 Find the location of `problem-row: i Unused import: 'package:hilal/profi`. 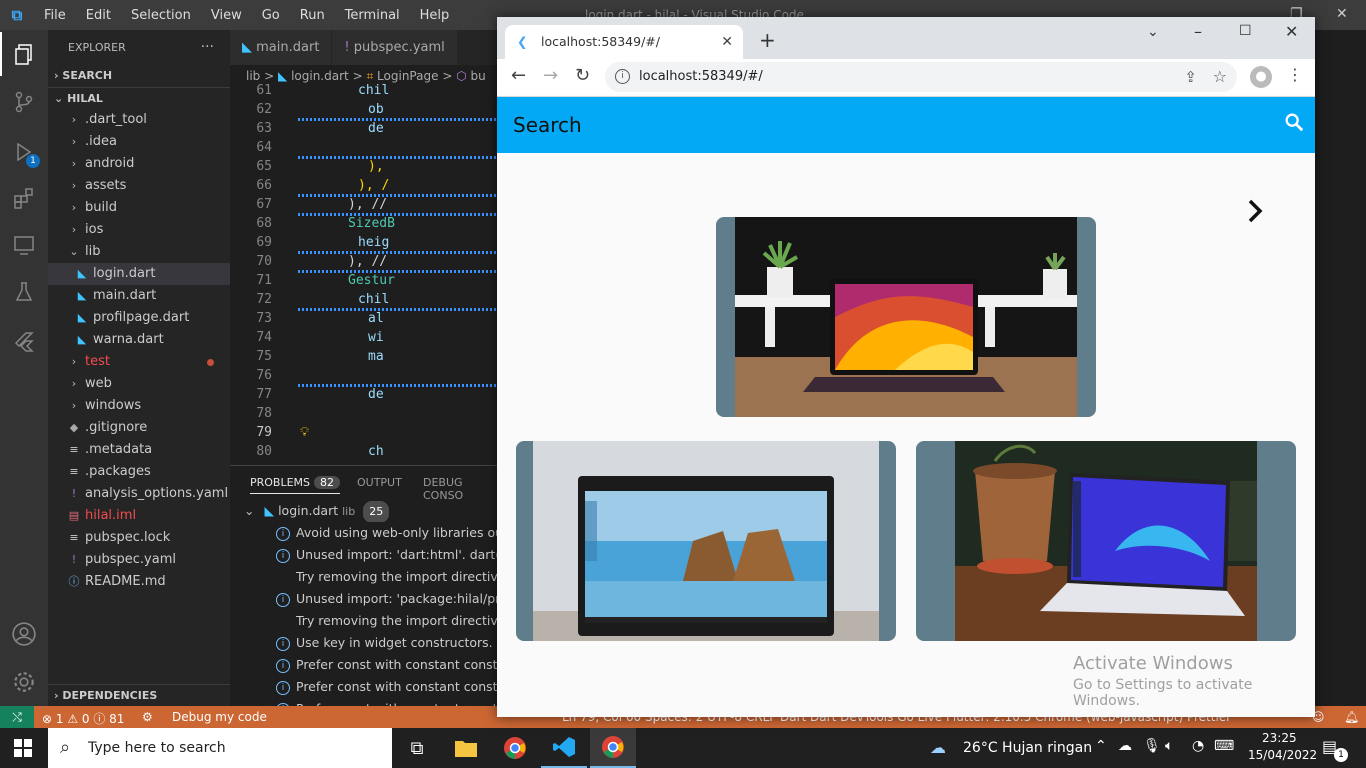

problem-row: i Unused import: 'package:hilal/profi is located at coordinates (364, 599).